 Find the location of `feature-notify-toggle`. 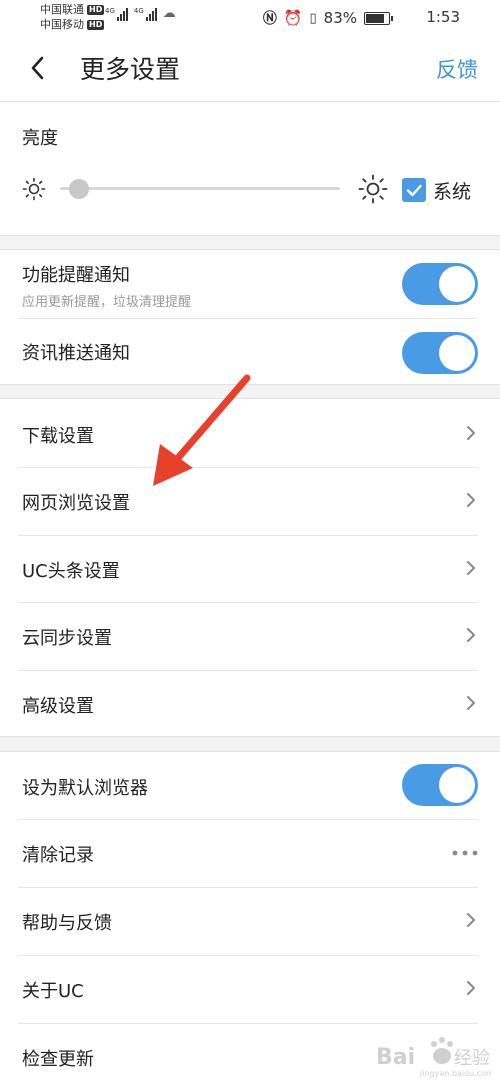

feature-notify-toggle is located at coordinates (440, 284).